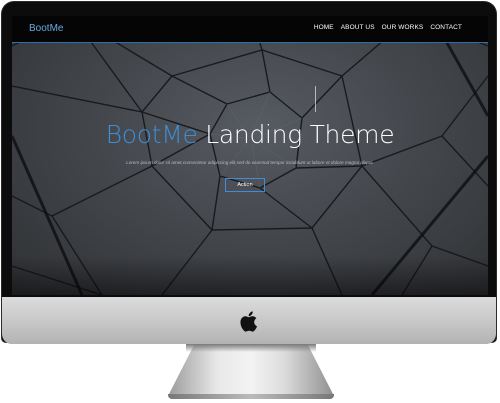 Image resolution: width=500 pixels, height=403 pixels. I want to click on top-navbar: BootMe HOME ABOUT US OUR WORKS CONTACT, so click(250, 29).